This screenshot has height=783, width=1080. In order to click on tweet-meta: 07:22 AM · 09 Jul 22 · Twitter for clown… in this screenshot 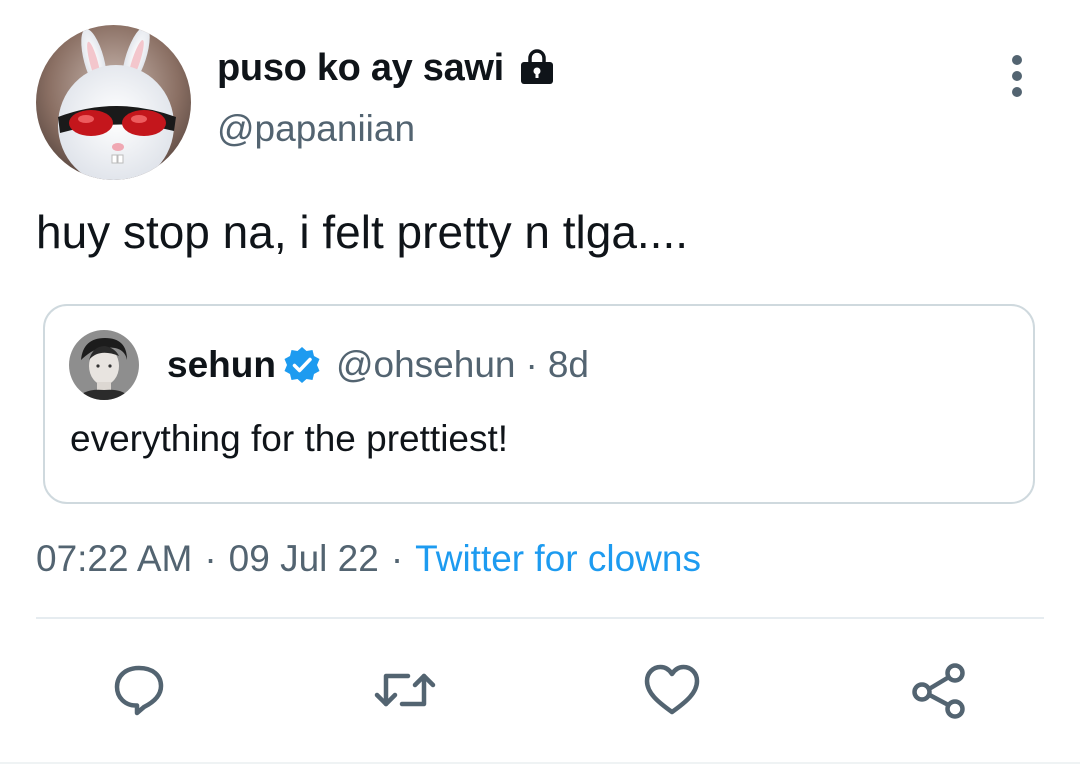, I will do `click(368, 559)`.